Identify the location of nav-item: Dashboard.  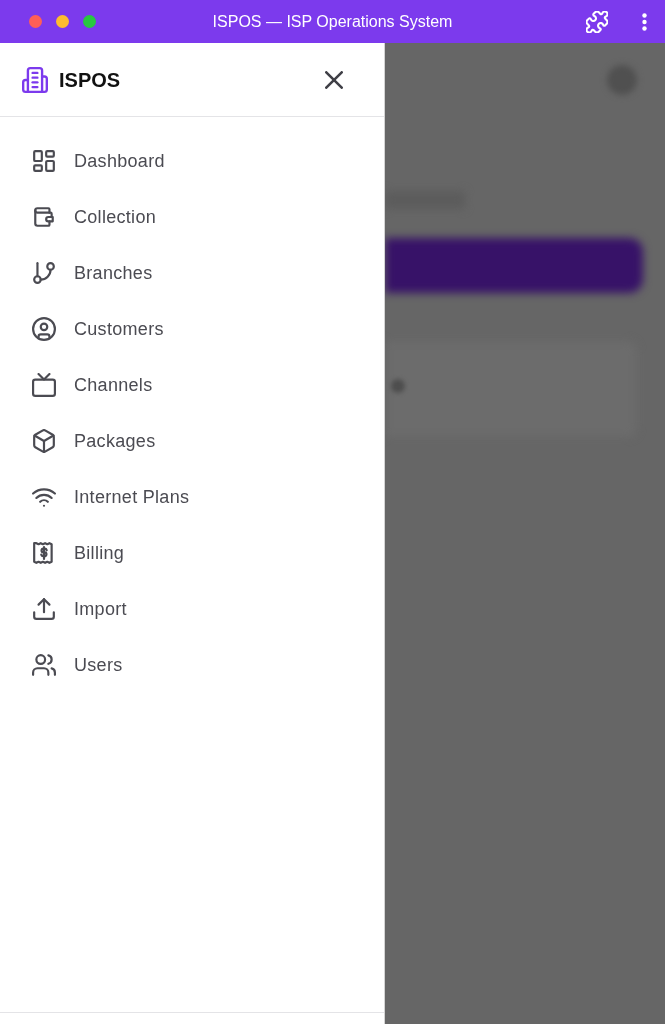
(192, 161).